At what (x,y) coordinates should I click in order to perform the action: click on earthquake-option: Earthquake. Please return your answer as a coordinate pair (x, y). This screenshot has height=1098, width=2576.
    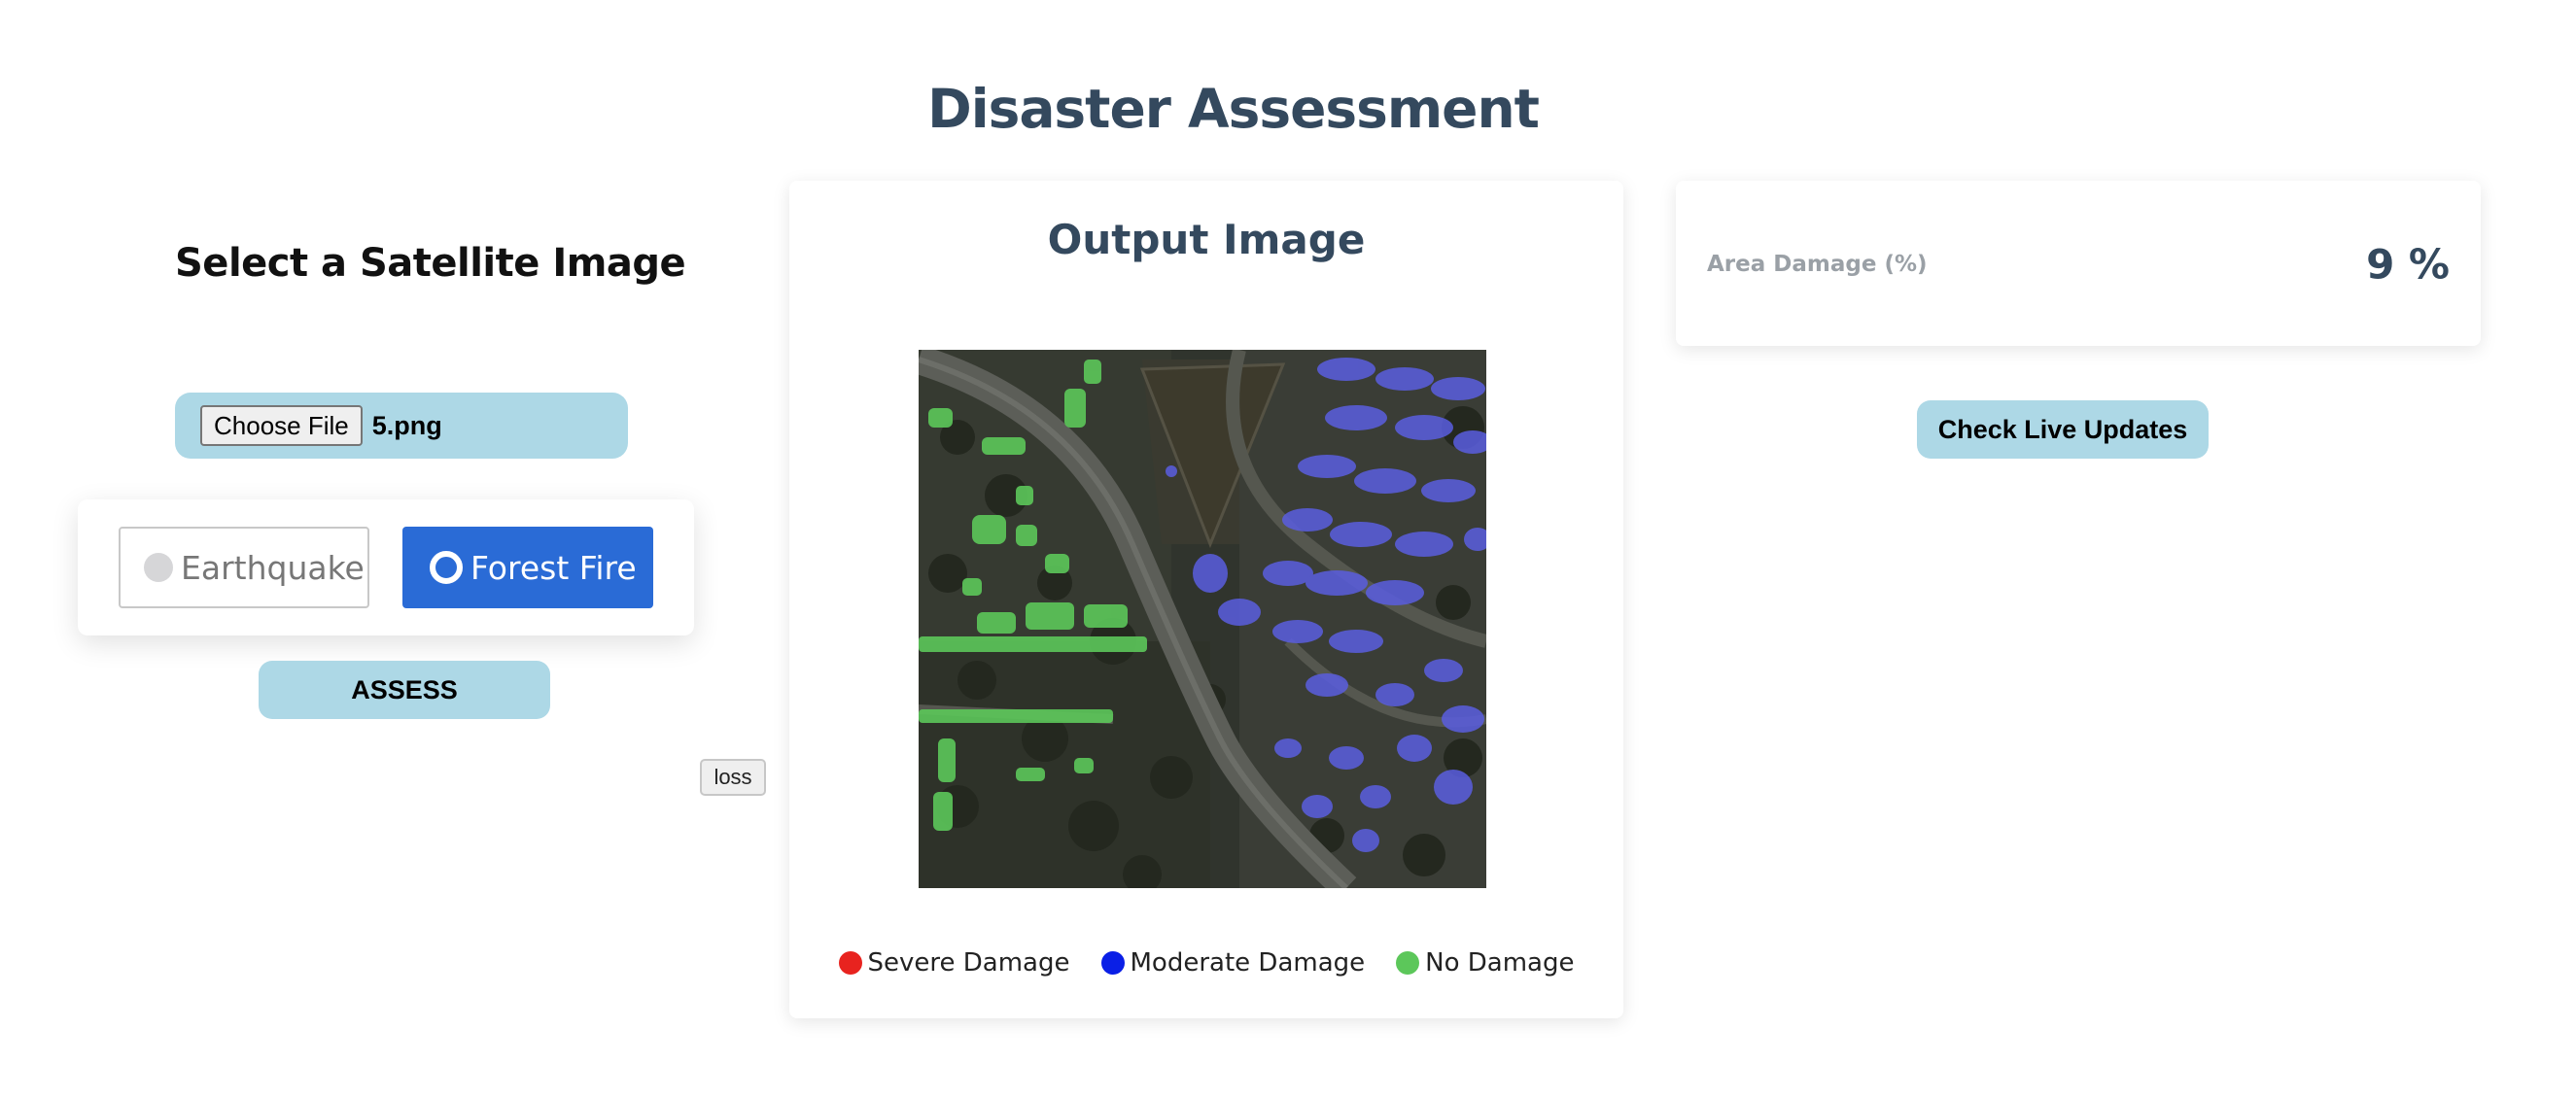
    Looking at the image, I should click on (244, 567).